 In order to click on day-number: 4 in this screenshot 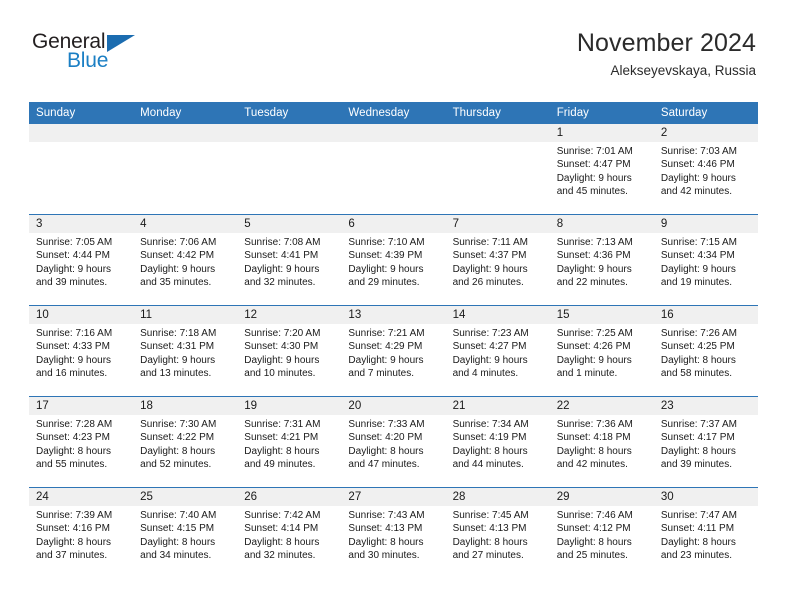, I will do `click(185, 224)`.